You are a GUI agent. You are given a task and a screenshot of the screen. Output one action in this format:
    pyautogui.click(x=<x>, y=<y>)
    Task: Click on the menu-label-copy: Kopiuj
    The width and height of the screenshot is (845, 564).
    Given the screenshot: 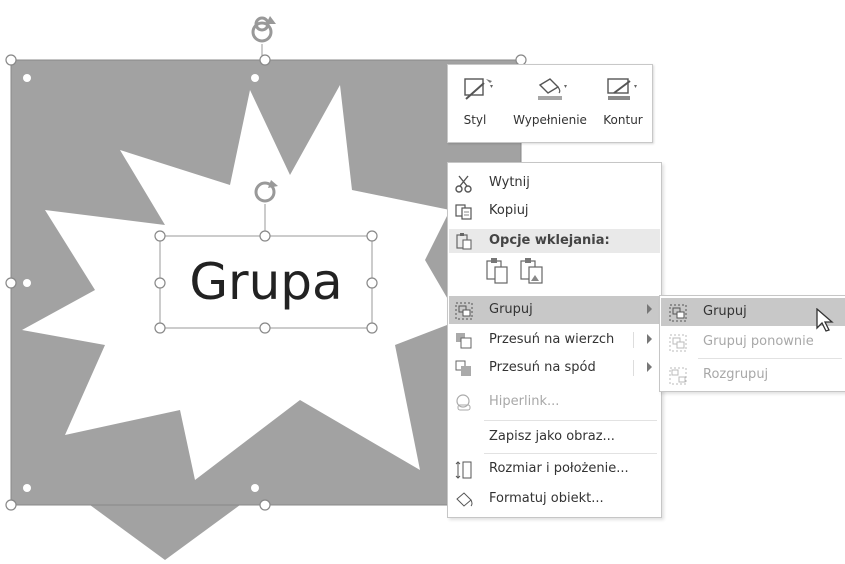 What is the action you would take?
    pyautogui.click(x=509, y=210)
    